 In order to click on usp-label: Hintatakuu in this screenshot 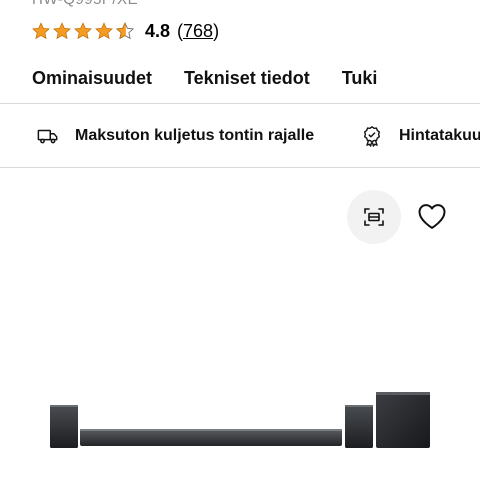, I will do `click(439, 135)`.